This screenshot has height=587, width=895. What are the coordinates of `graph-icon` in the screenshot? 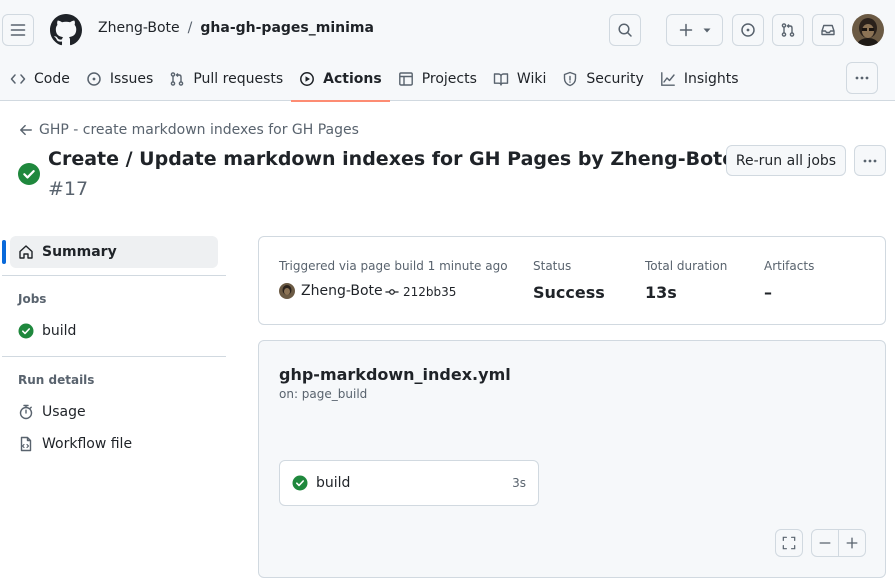 It's located at (667, 78).